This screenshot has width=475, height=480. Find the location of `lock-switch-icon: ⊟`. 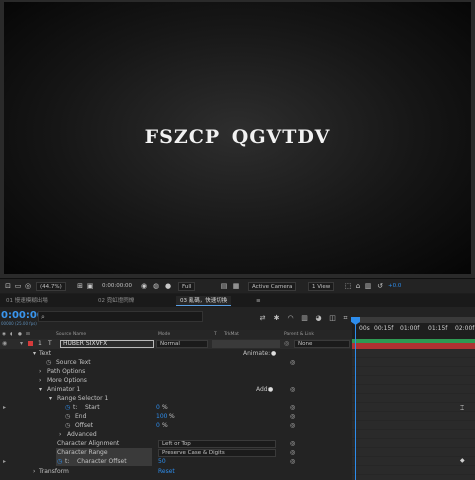

lock-switch-icon: ⊟ is located at coordinates (28, 334).